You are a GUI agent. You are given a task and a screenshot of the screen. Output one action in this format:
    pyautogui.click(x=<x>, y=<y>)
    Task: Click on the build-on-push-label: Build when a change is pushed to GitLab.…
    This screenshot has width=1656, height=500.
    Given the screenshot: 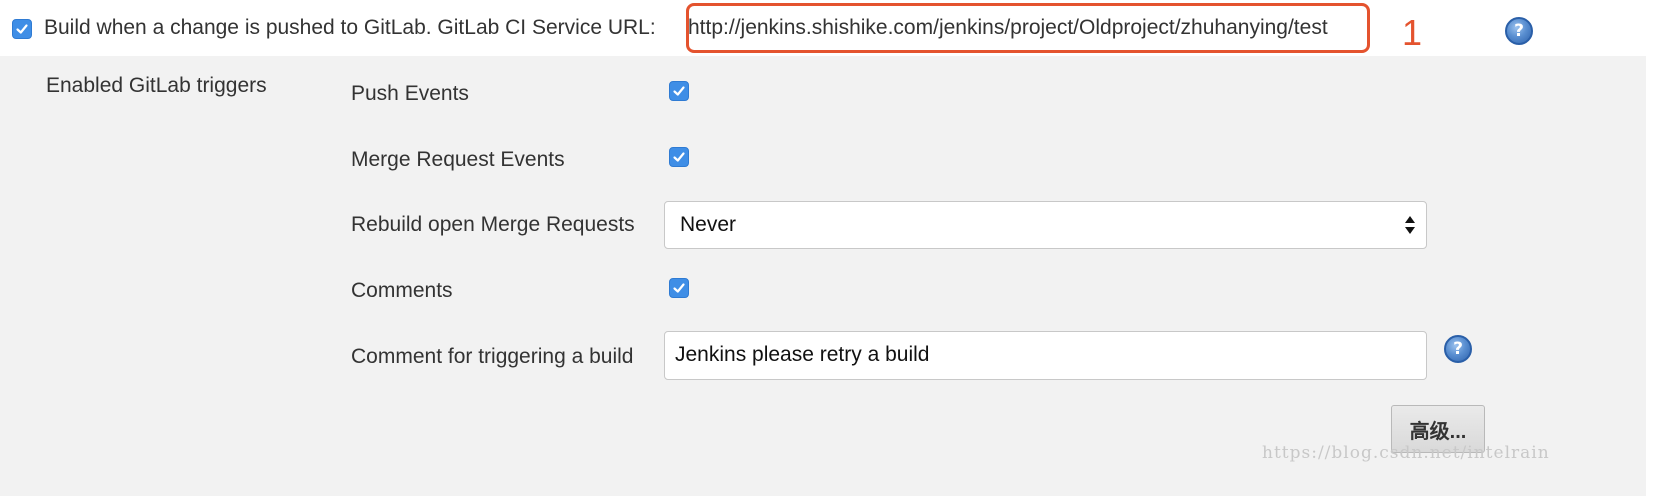 What is the action you would take?
    pyautogui.click(x=350, y=27)
    